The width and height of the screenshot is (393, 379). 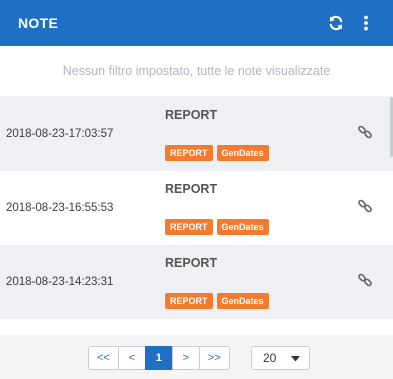 What do you see at coordinates (131, 358) in the screenshot?
I see `prev-page-button: <` at bounding box center [131, 358].